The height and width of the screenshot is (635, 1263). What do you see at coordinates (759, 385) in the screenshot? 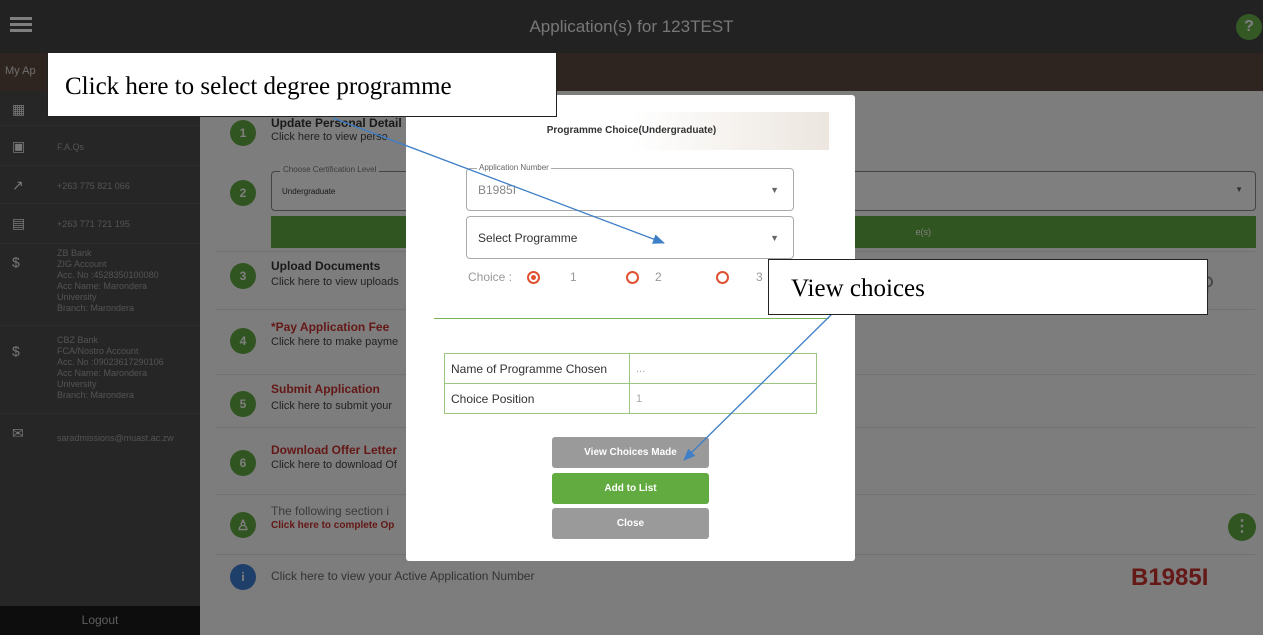
I see `arrow-to-view-choices` at bounding box center [759, 385].